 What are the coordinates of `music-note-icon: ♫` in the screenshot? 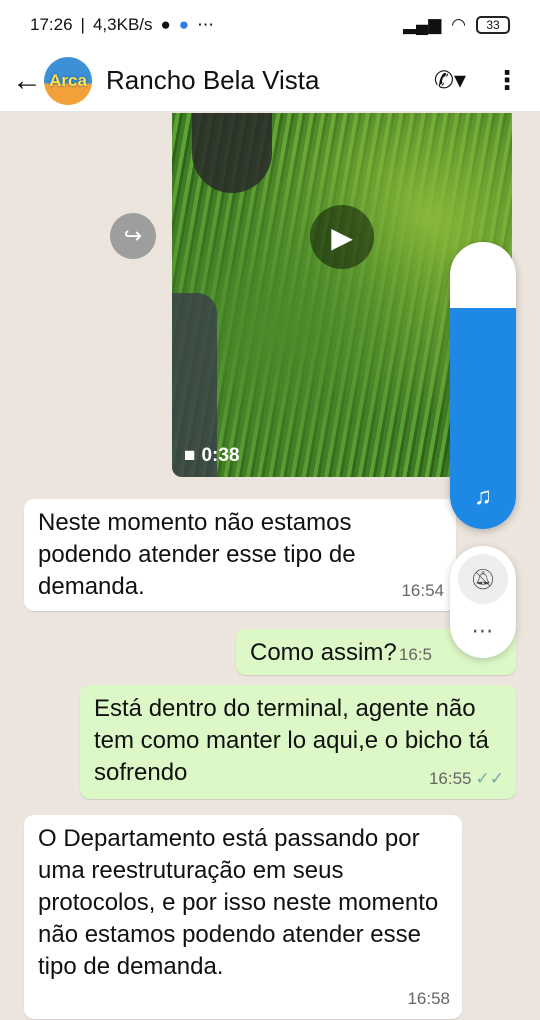 It's located at (483, 496).